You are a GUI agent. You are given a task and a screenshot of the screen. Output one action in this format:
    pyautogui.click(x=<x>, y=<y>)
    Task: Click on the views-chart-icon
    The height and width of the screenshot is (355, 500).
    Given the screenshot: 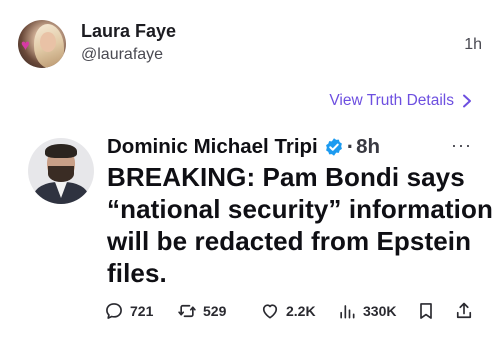 What is the action you would take?
    pyautogui.click(x=347, y=312)
    